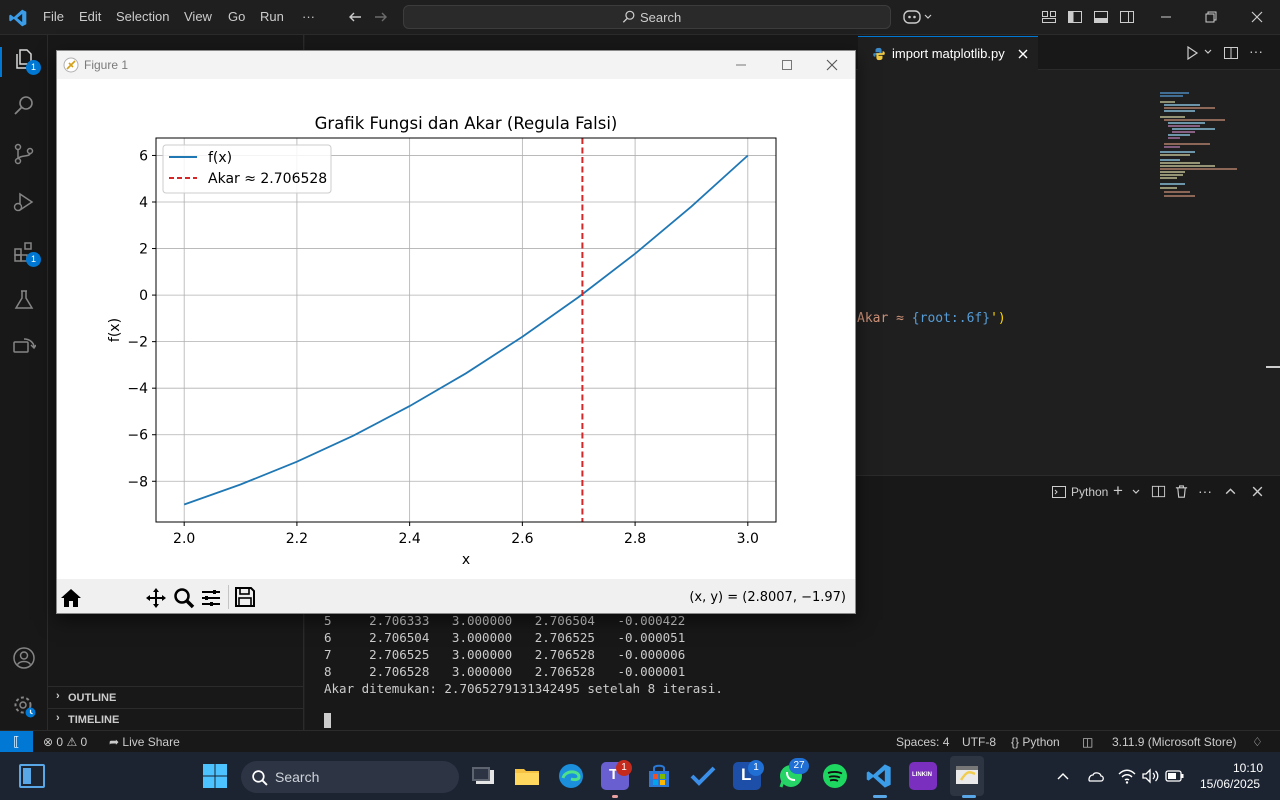  Describe the element at coordinates (245, 597) in the screenshot. I see `save-figure-icon` at that location.